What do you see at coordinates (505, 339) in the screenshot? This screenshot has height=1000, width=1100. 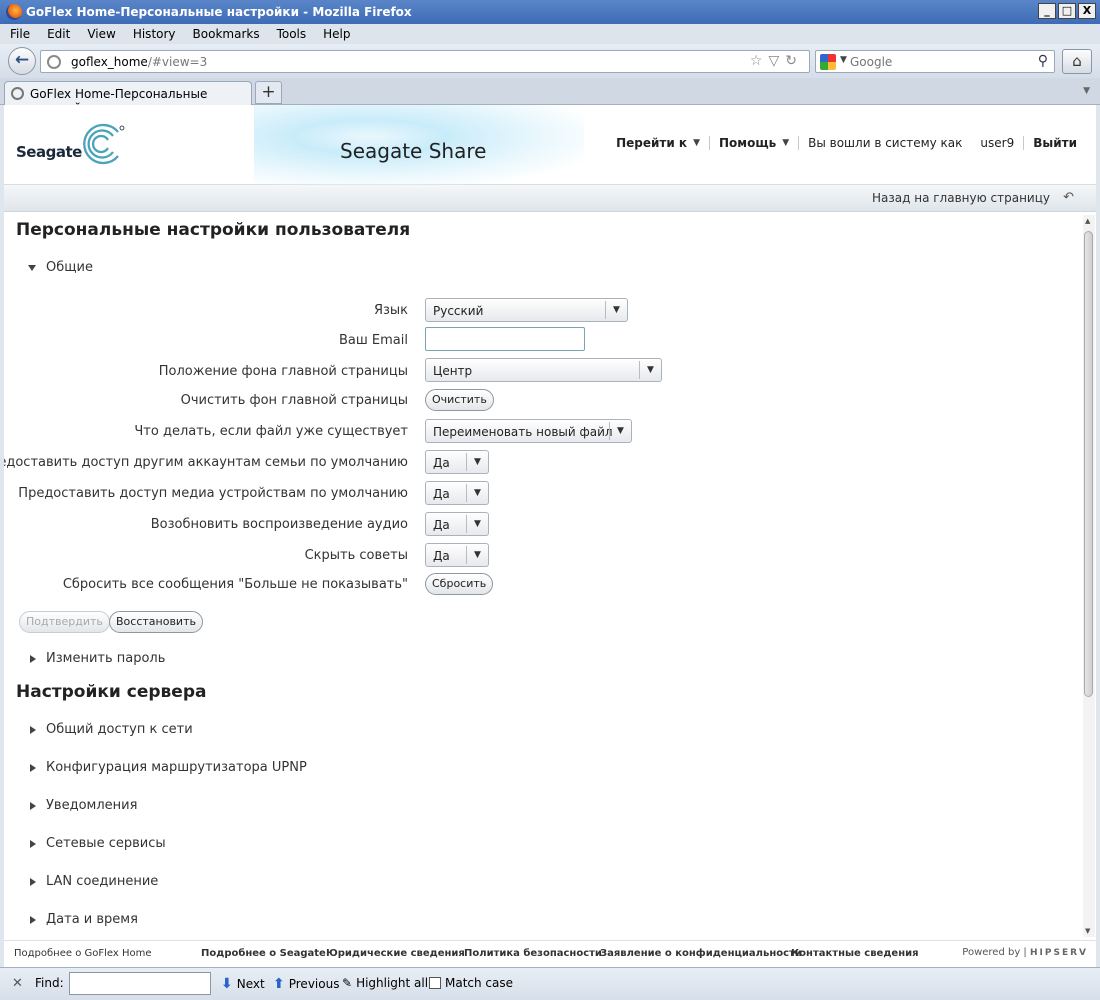 I see `email-field` at bounding box center [505, 339].